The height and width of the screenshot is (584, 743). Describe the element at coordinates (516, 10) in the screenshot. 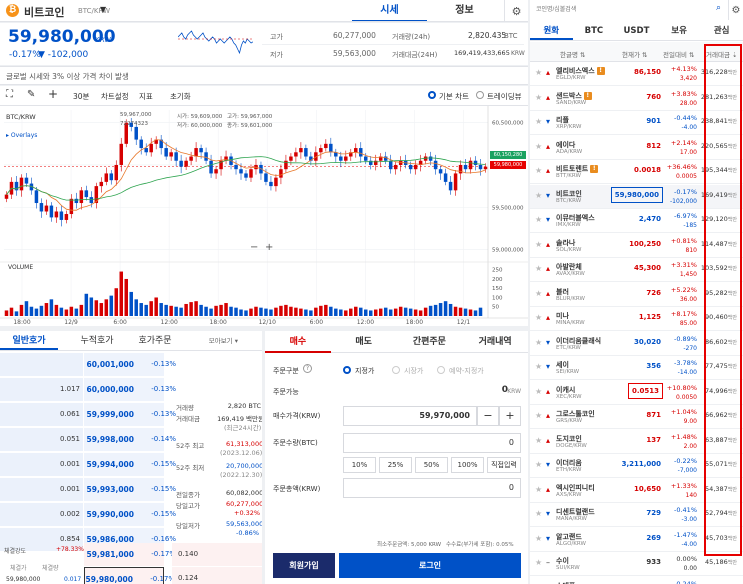

I see `settings-gear-icon: ⚙` at that location.